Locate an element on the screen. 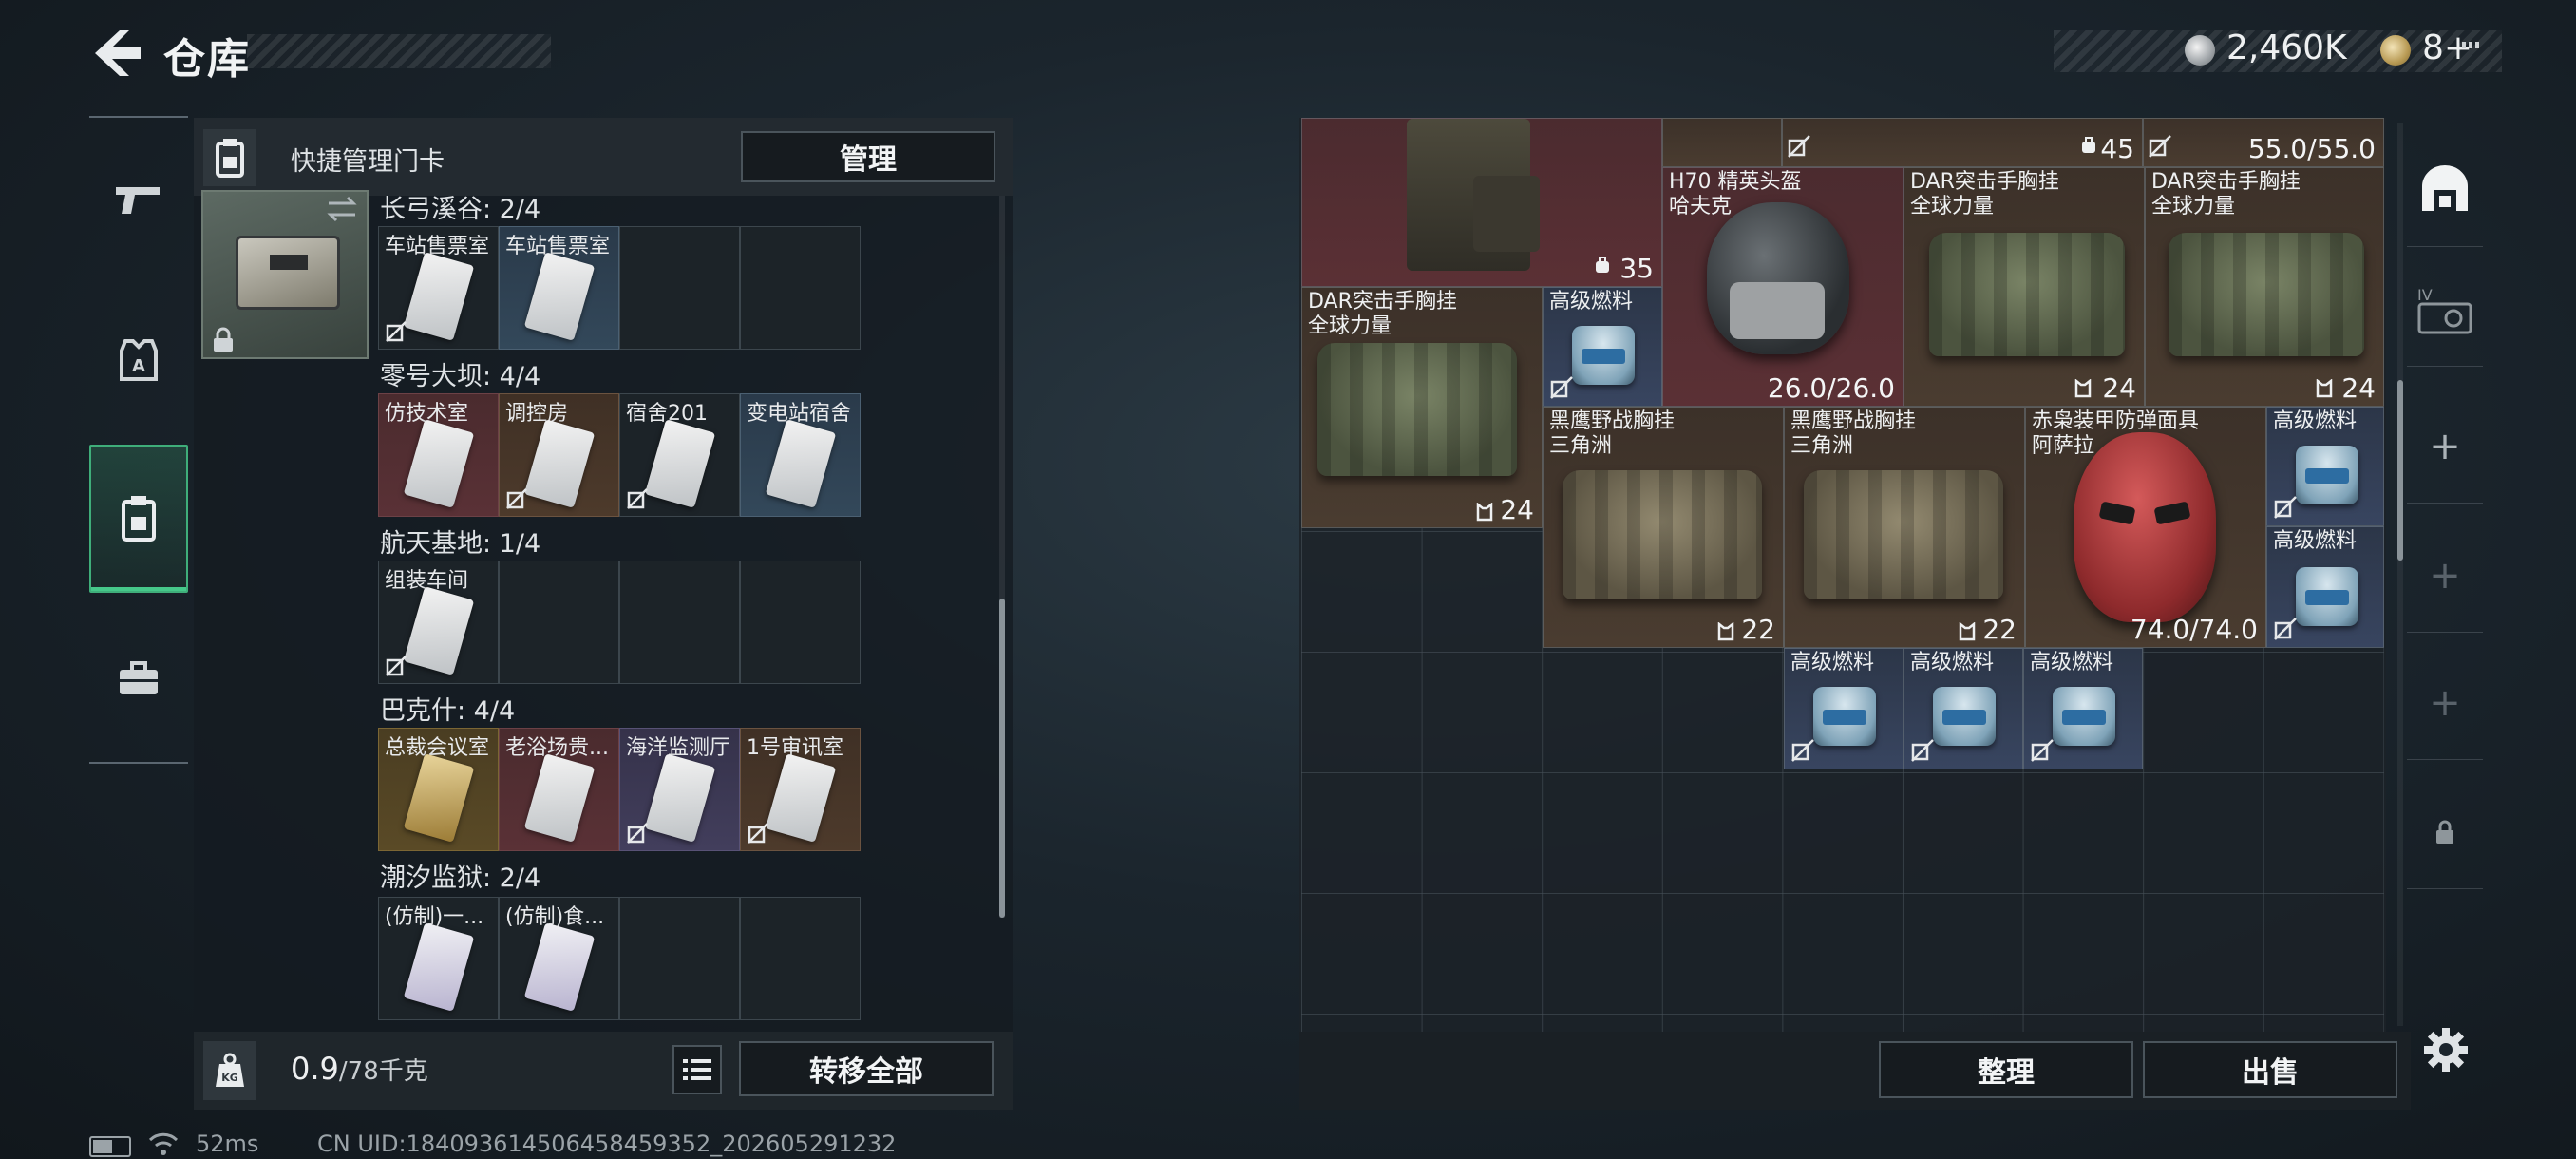  rail-safebox-button: IV is located at coordinates (2445, 310).